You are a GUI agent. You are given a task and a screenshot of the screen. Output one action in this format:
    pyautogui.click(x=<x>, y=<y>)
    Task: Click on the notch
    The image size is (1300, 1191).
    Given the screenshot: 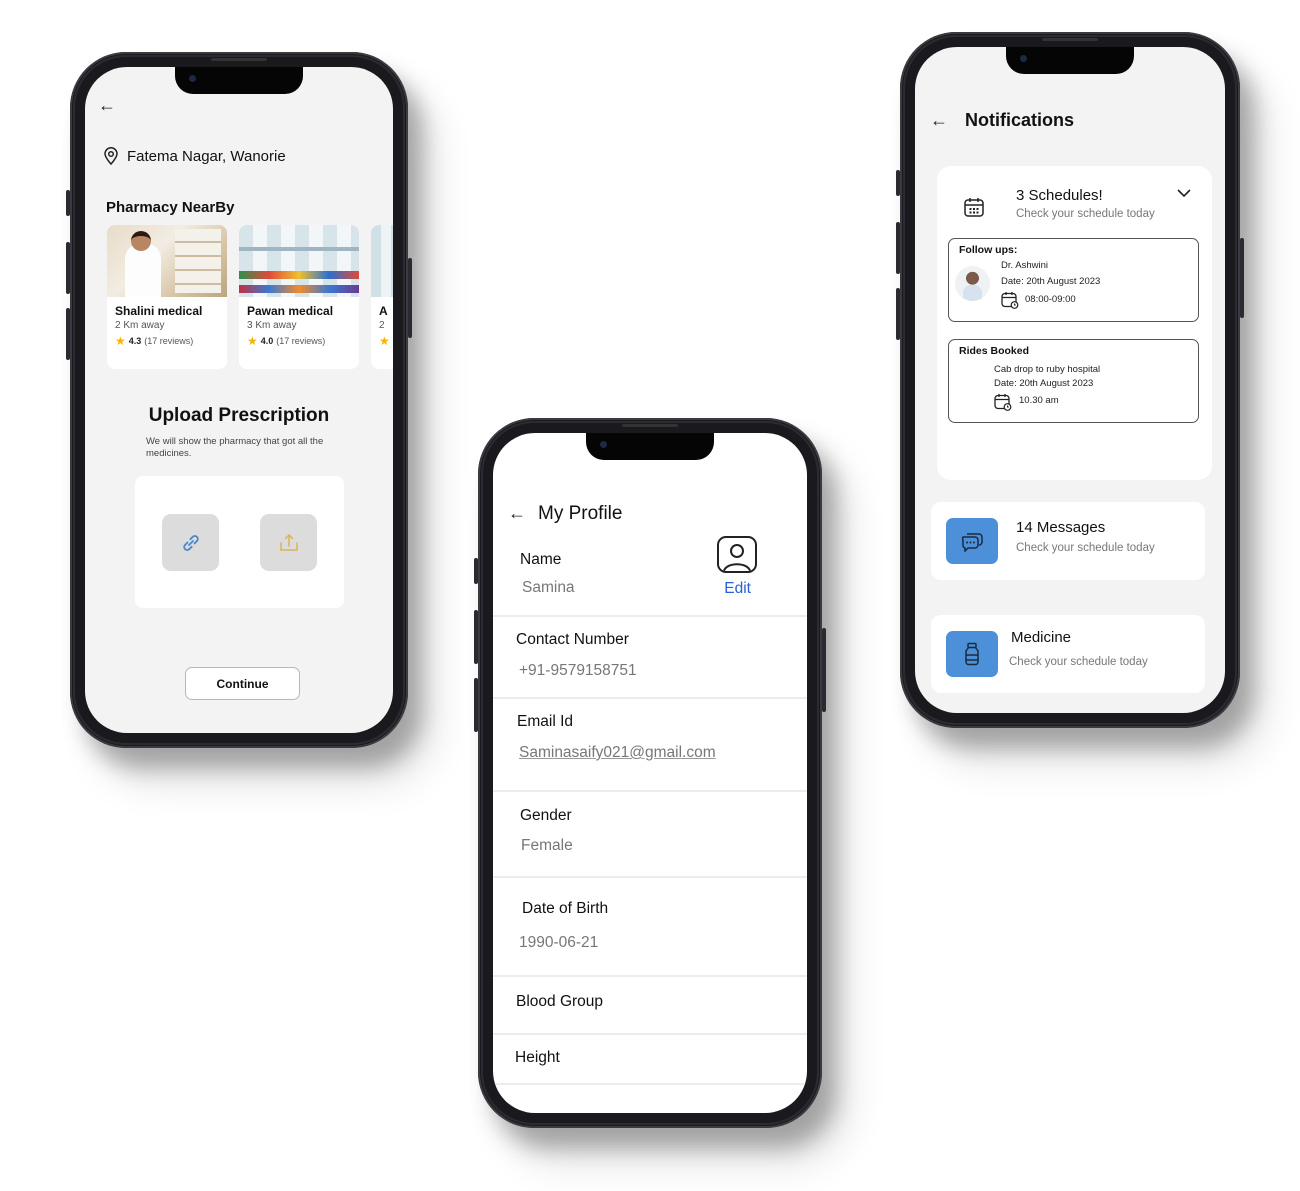 What is the action you would take?
    pyautogui.click(x=239, y=80)
    